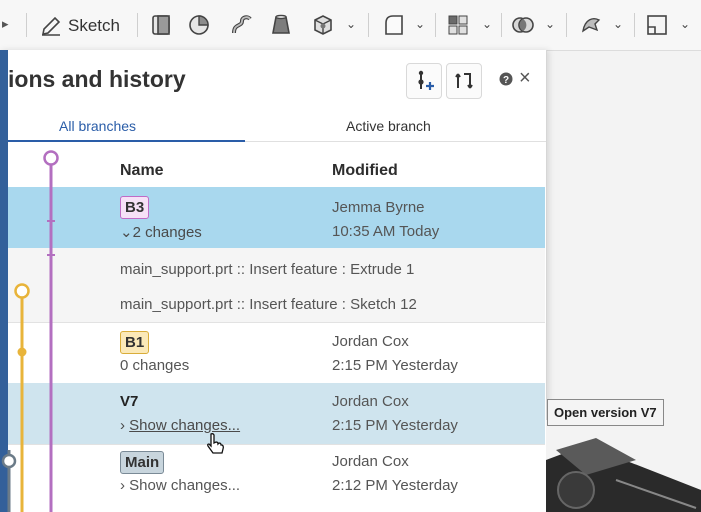  What do you see at coordinates (623, 466) in the screenshot?
I see `model-viewport` at bounding box center [623, 466].